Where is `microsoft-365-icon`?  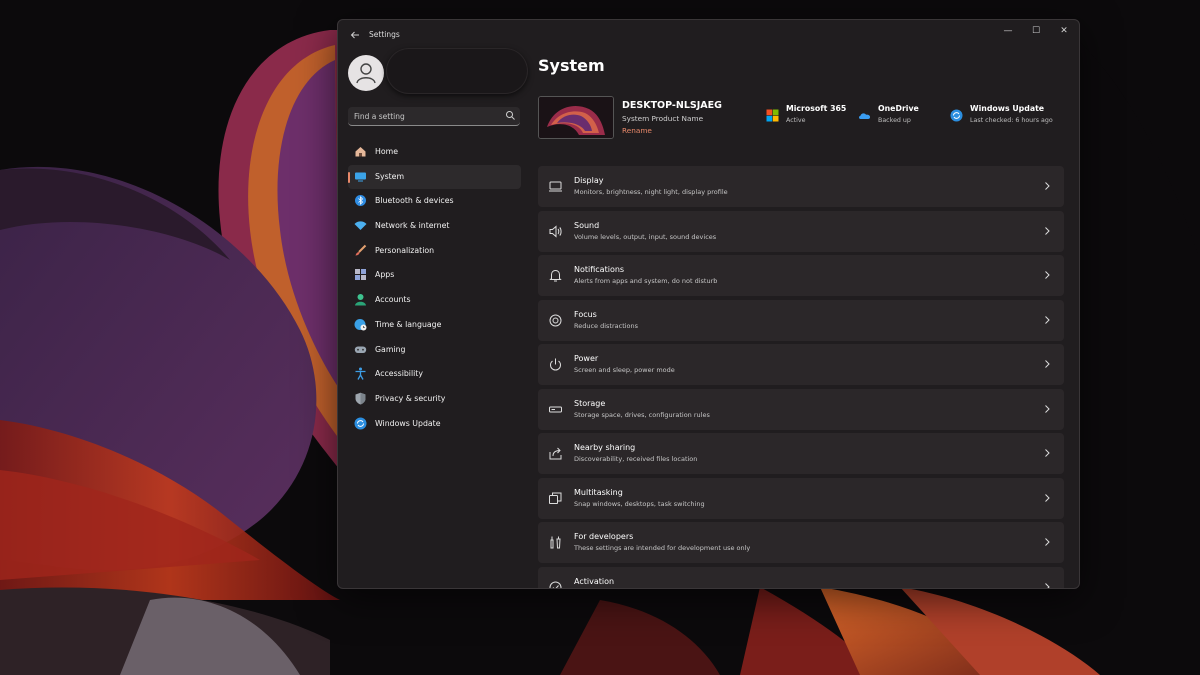
microsoft-365-icon is located at coordinates (772, 115).